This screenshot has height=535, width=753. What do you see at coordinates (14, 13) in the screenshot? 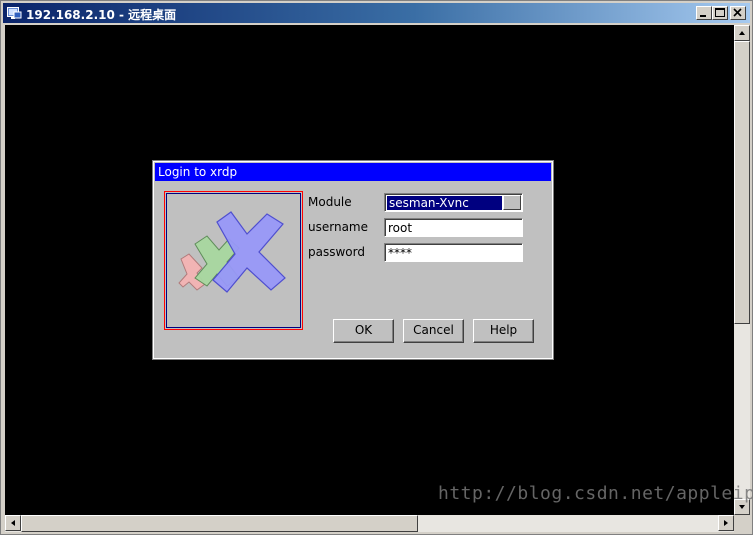
I see `remote-desktop-icon` at bounding box center [14, 13].